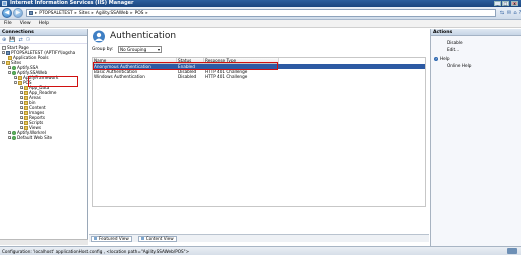 Image resolution: width=521 pixels, height=256 pixels. What do you see at coordinates (133, 49) in the screenshot?
I see `group-by-value: No Grouping` at bounding box center [133, 49].